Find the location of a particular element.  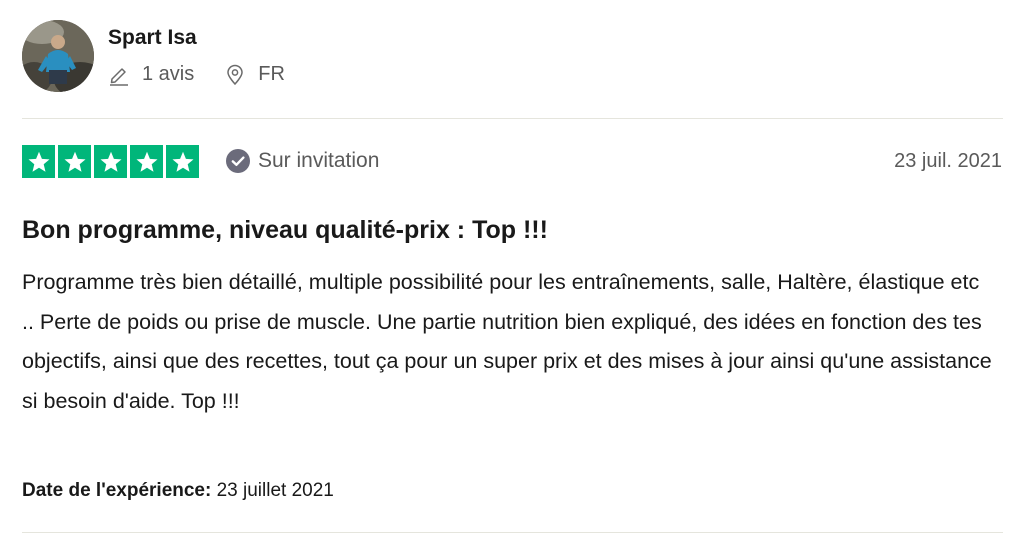

review-count: 1 avis is located at coordinates (151, 74).